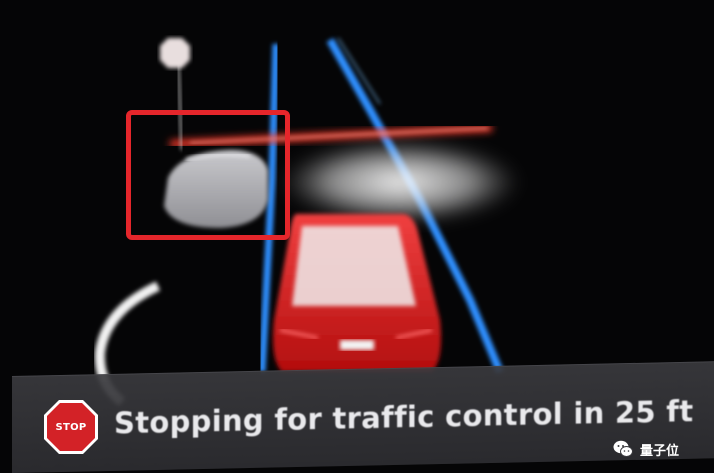 This screenshot has height=473, width=714. What do you see at coordinates (357, 293) in the screenshot?
I see `ego-car` at bounding box center [357, 293].